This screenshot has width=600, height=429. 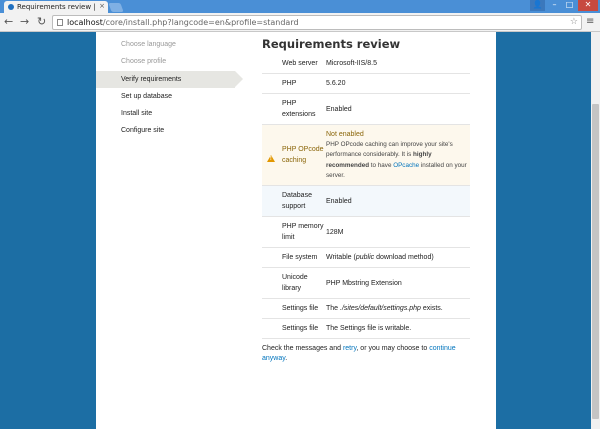 I want to click on row-label: PHP memory limit, so click(x=303, y=232).